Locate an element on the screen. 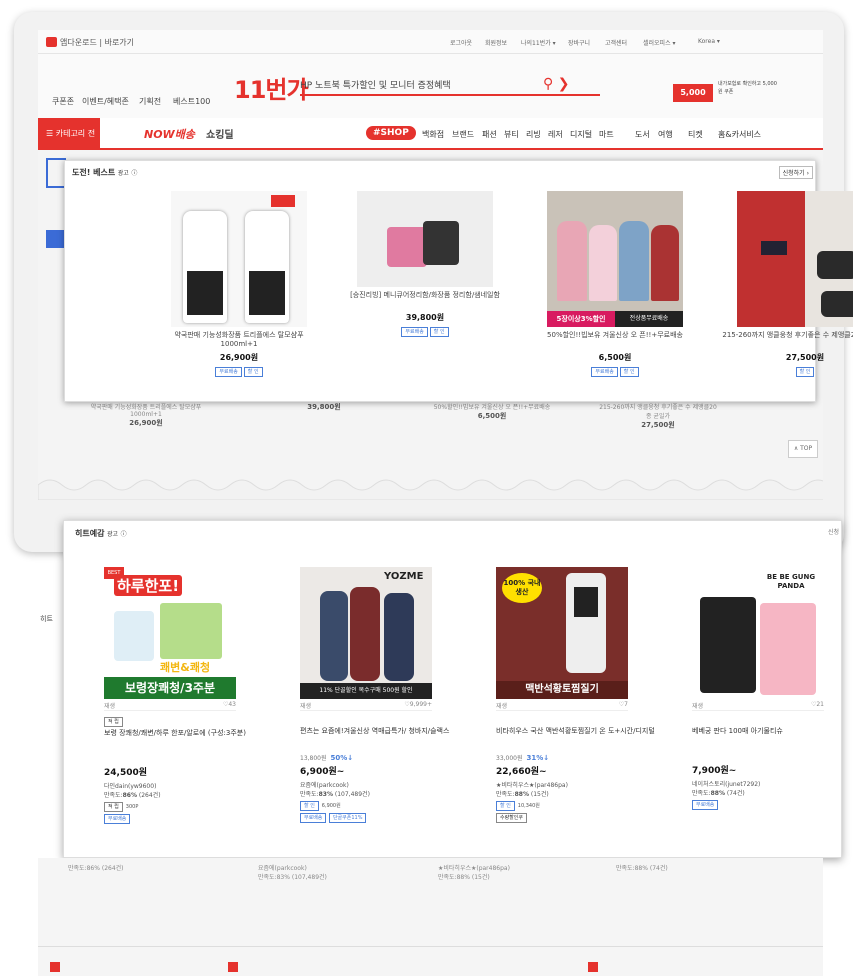 The height and width of the screenshot is (976, 853). like-count: ♡7 is located at coordinates (623, 705).